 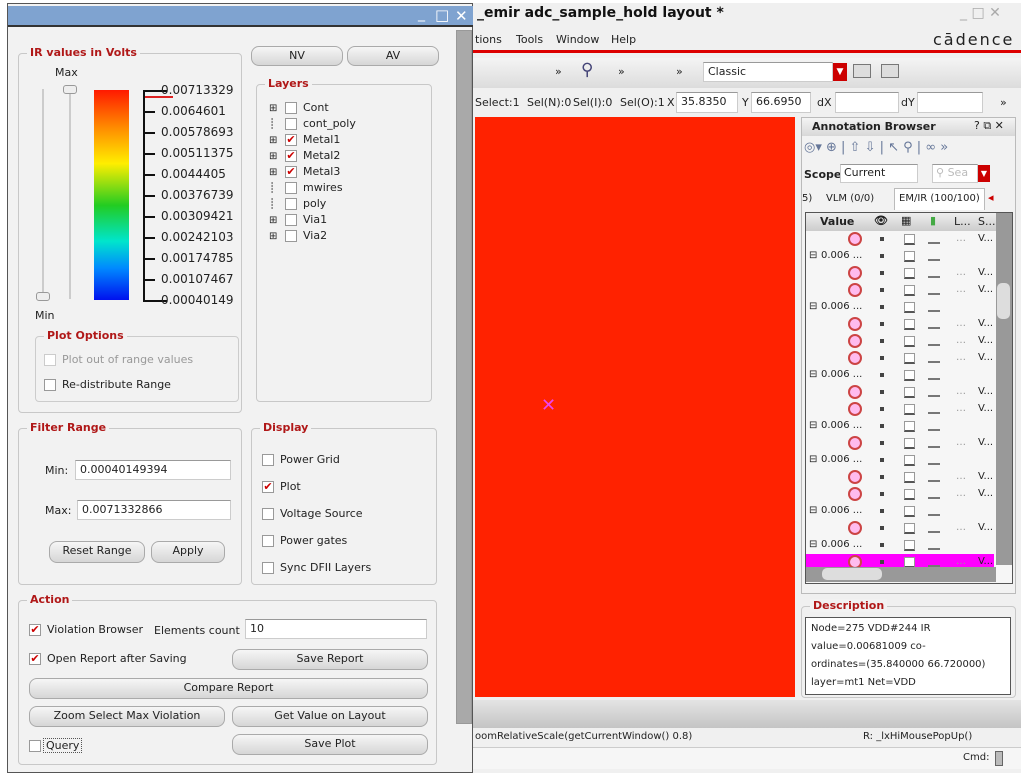 I want to click on display-checkbox: ✔, so click(x=268, y=487).